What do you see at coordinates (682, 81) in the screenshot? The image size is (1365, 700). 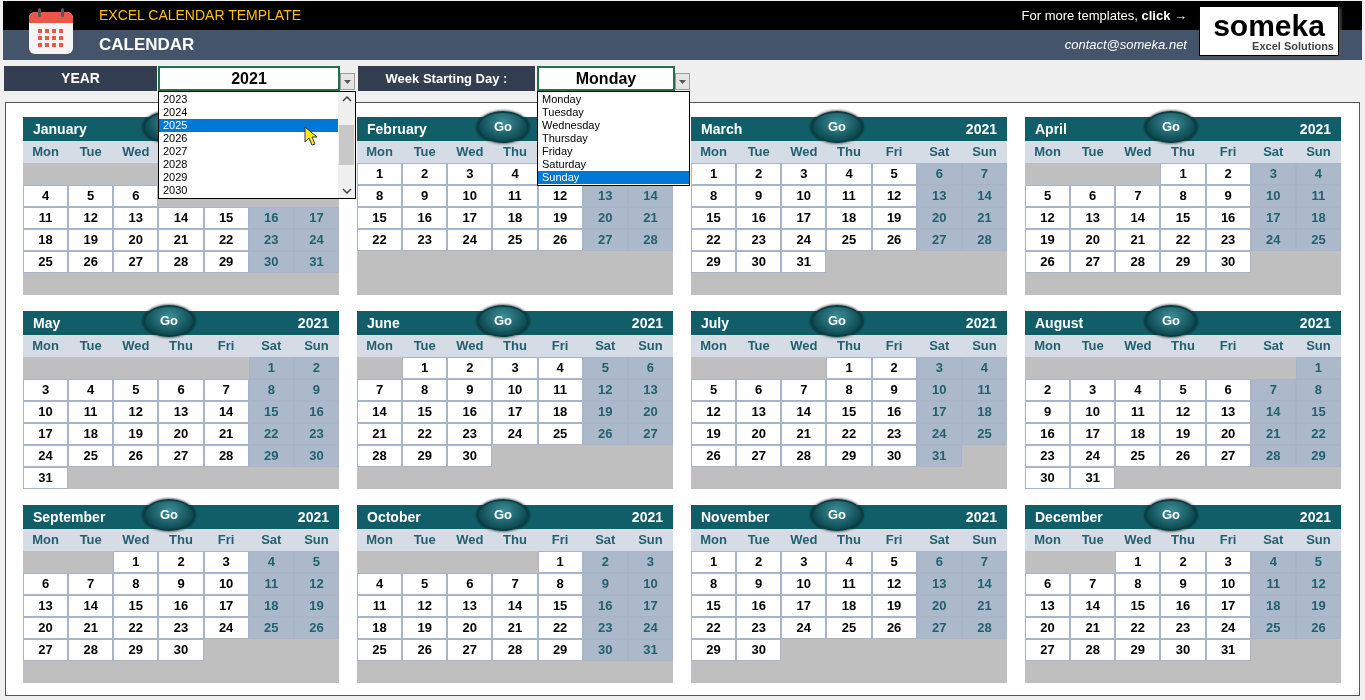 I see `week-start-dropdown-button` at bounding box center [682, 81].